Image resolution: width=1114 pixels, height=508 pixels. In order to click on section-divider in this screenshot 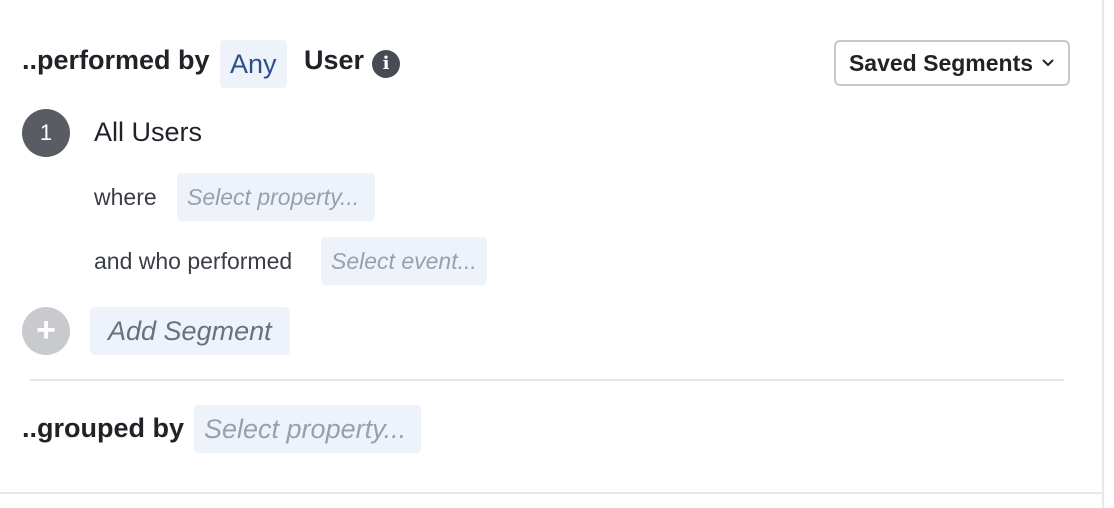, I will do `click(547, 380)`.